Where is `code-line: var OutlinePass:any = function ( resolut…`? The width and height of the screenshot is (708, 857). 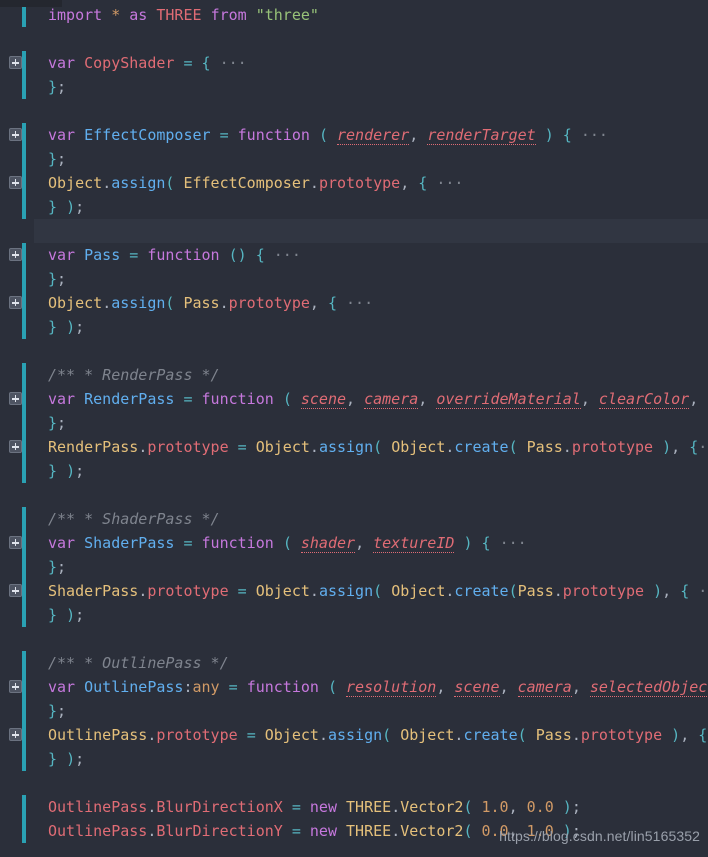
code-line: var OutlinePass:any = function ( resolut… is located at coordinates (354, 687).